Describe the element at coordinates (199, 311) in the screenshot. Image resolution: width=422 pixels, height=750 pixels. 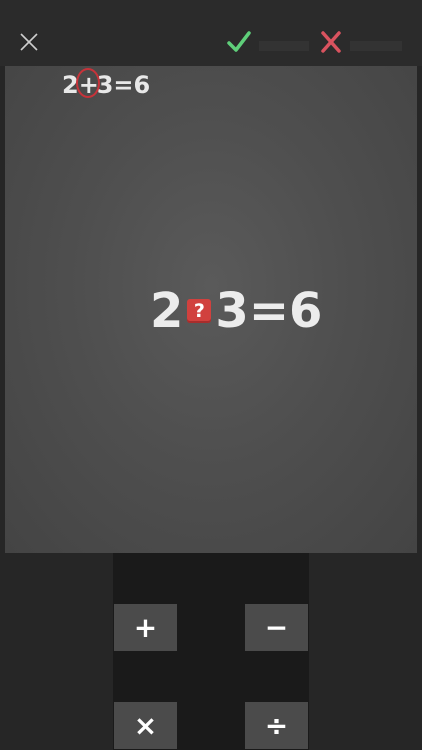
I see `unknown-operator-box: ?` at that location.